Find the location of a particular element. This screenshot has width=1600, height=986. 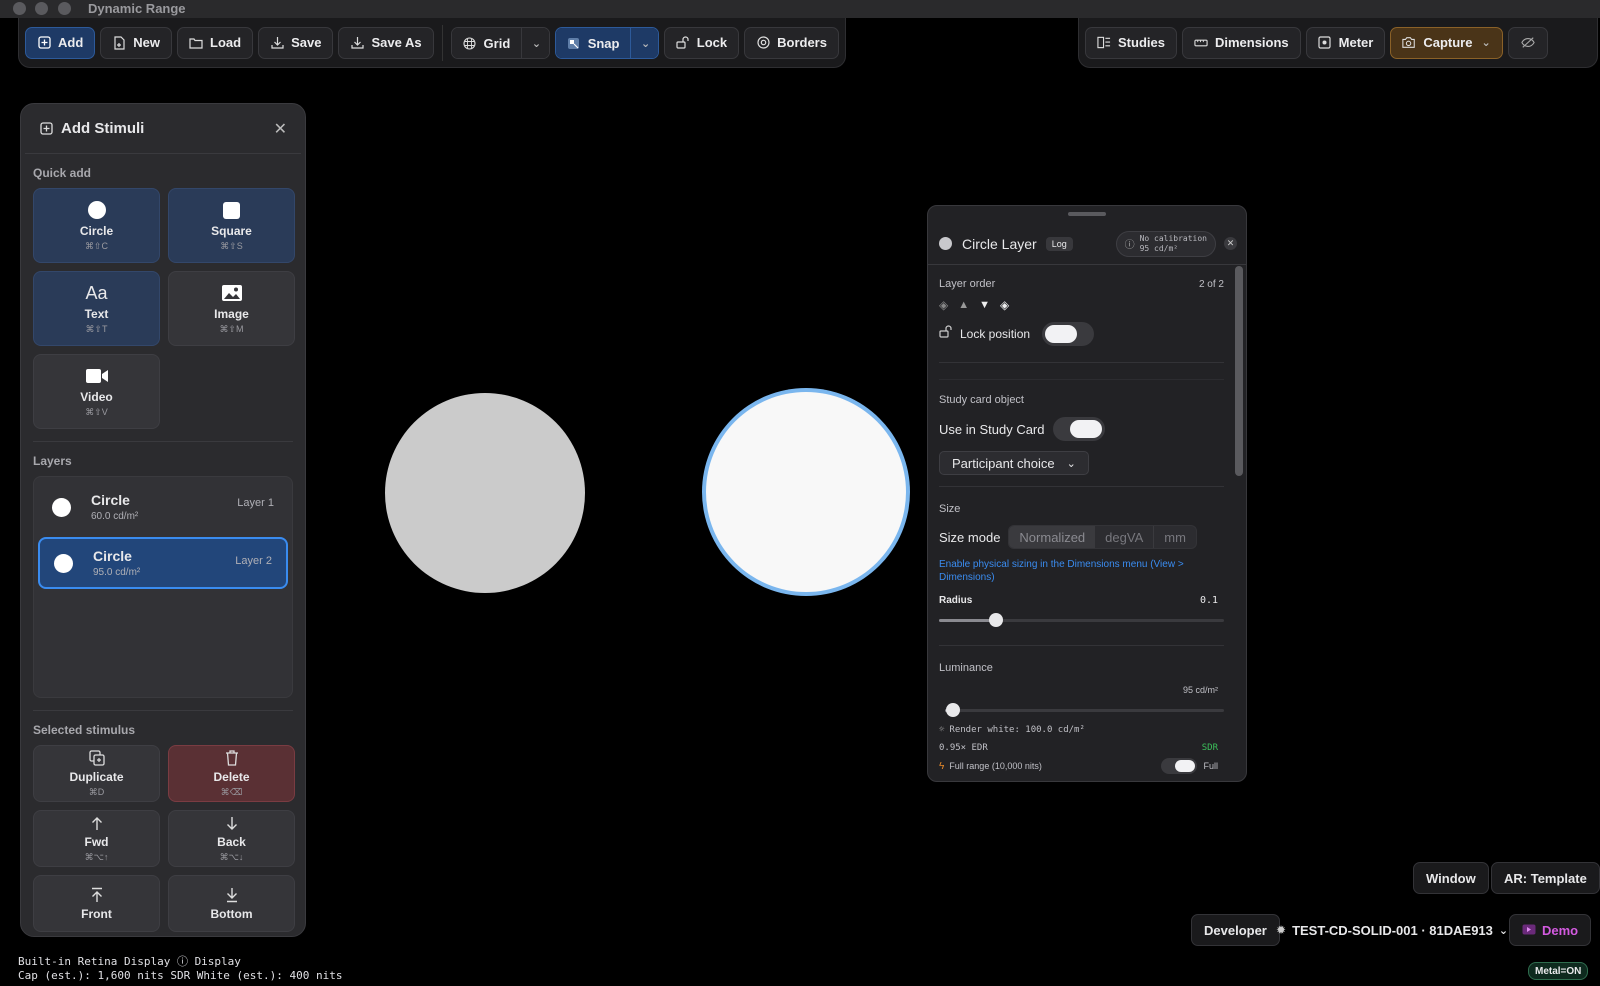

send-to-bottom-button: Bottom is located at coordinates (231, 903).